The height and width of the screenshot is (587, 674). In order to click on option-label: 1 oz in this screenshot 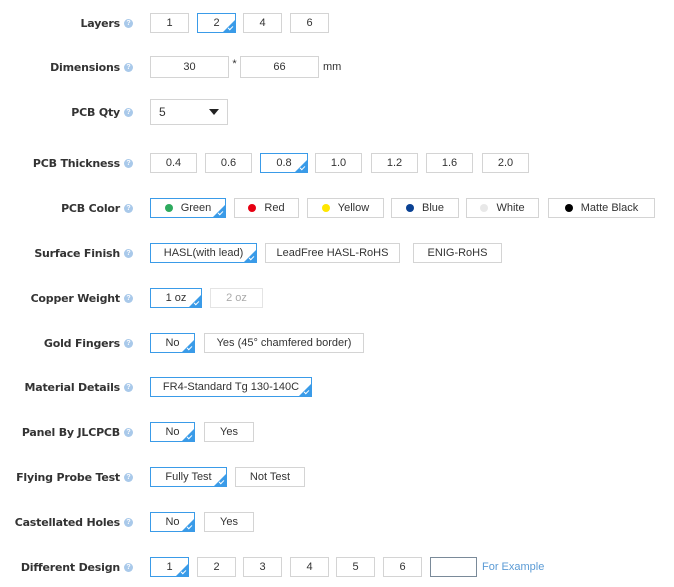, I will do `click(176, 298)`.